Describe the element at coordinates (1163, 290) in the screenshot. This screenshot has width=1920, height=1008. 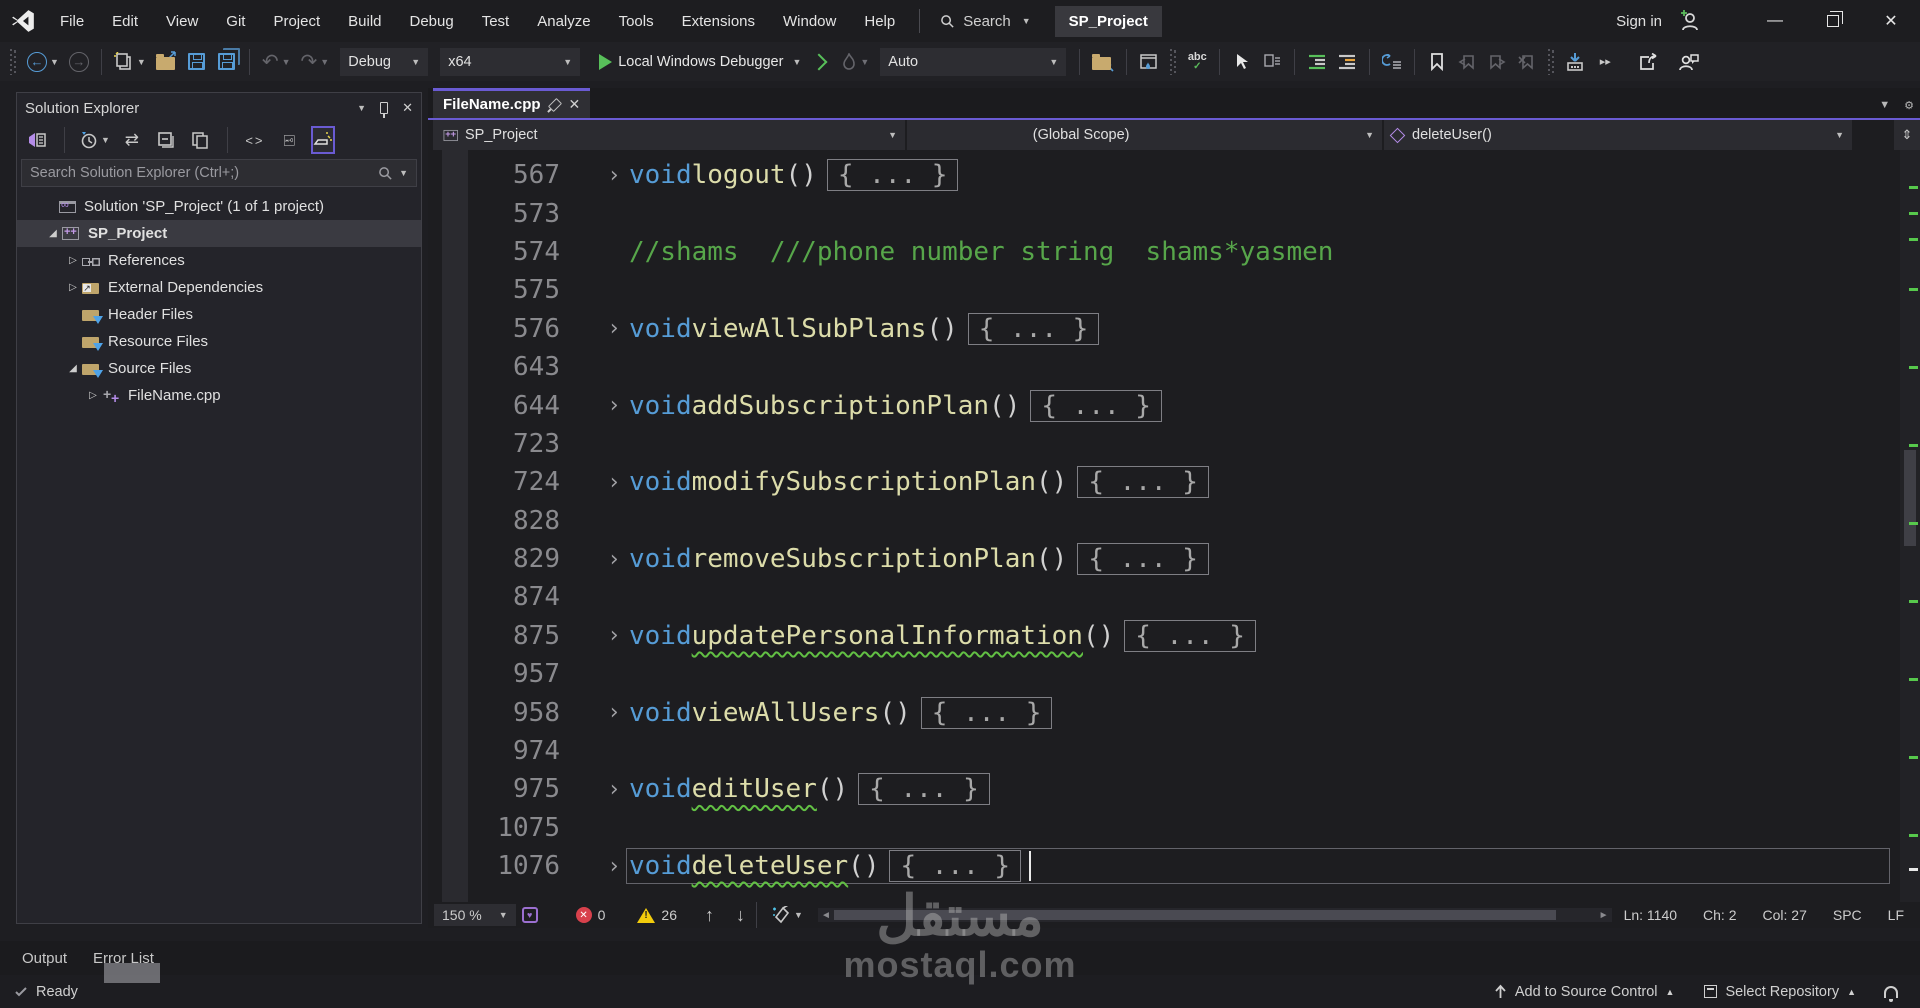
I see `code-line-575: 575` at that location.